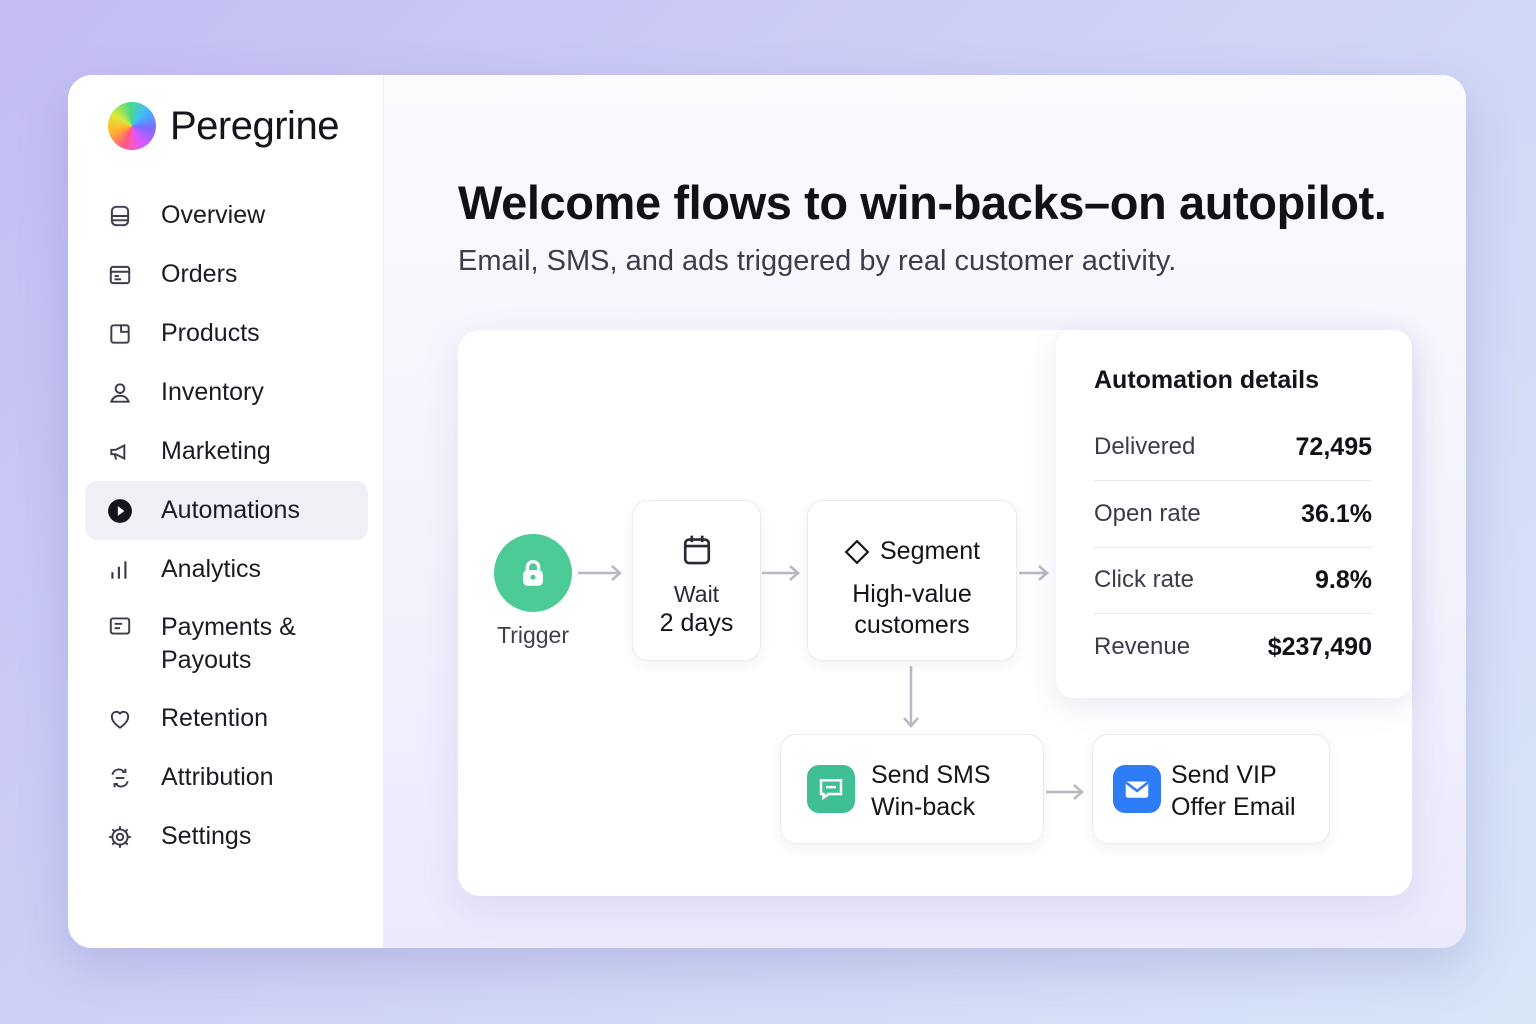 This screenshot has height=1024, width=1536. What do you see at coordinates (210, 333) in the screenshot?
I see `sidebar-item-label: Products` at bounding box center [210, 333].